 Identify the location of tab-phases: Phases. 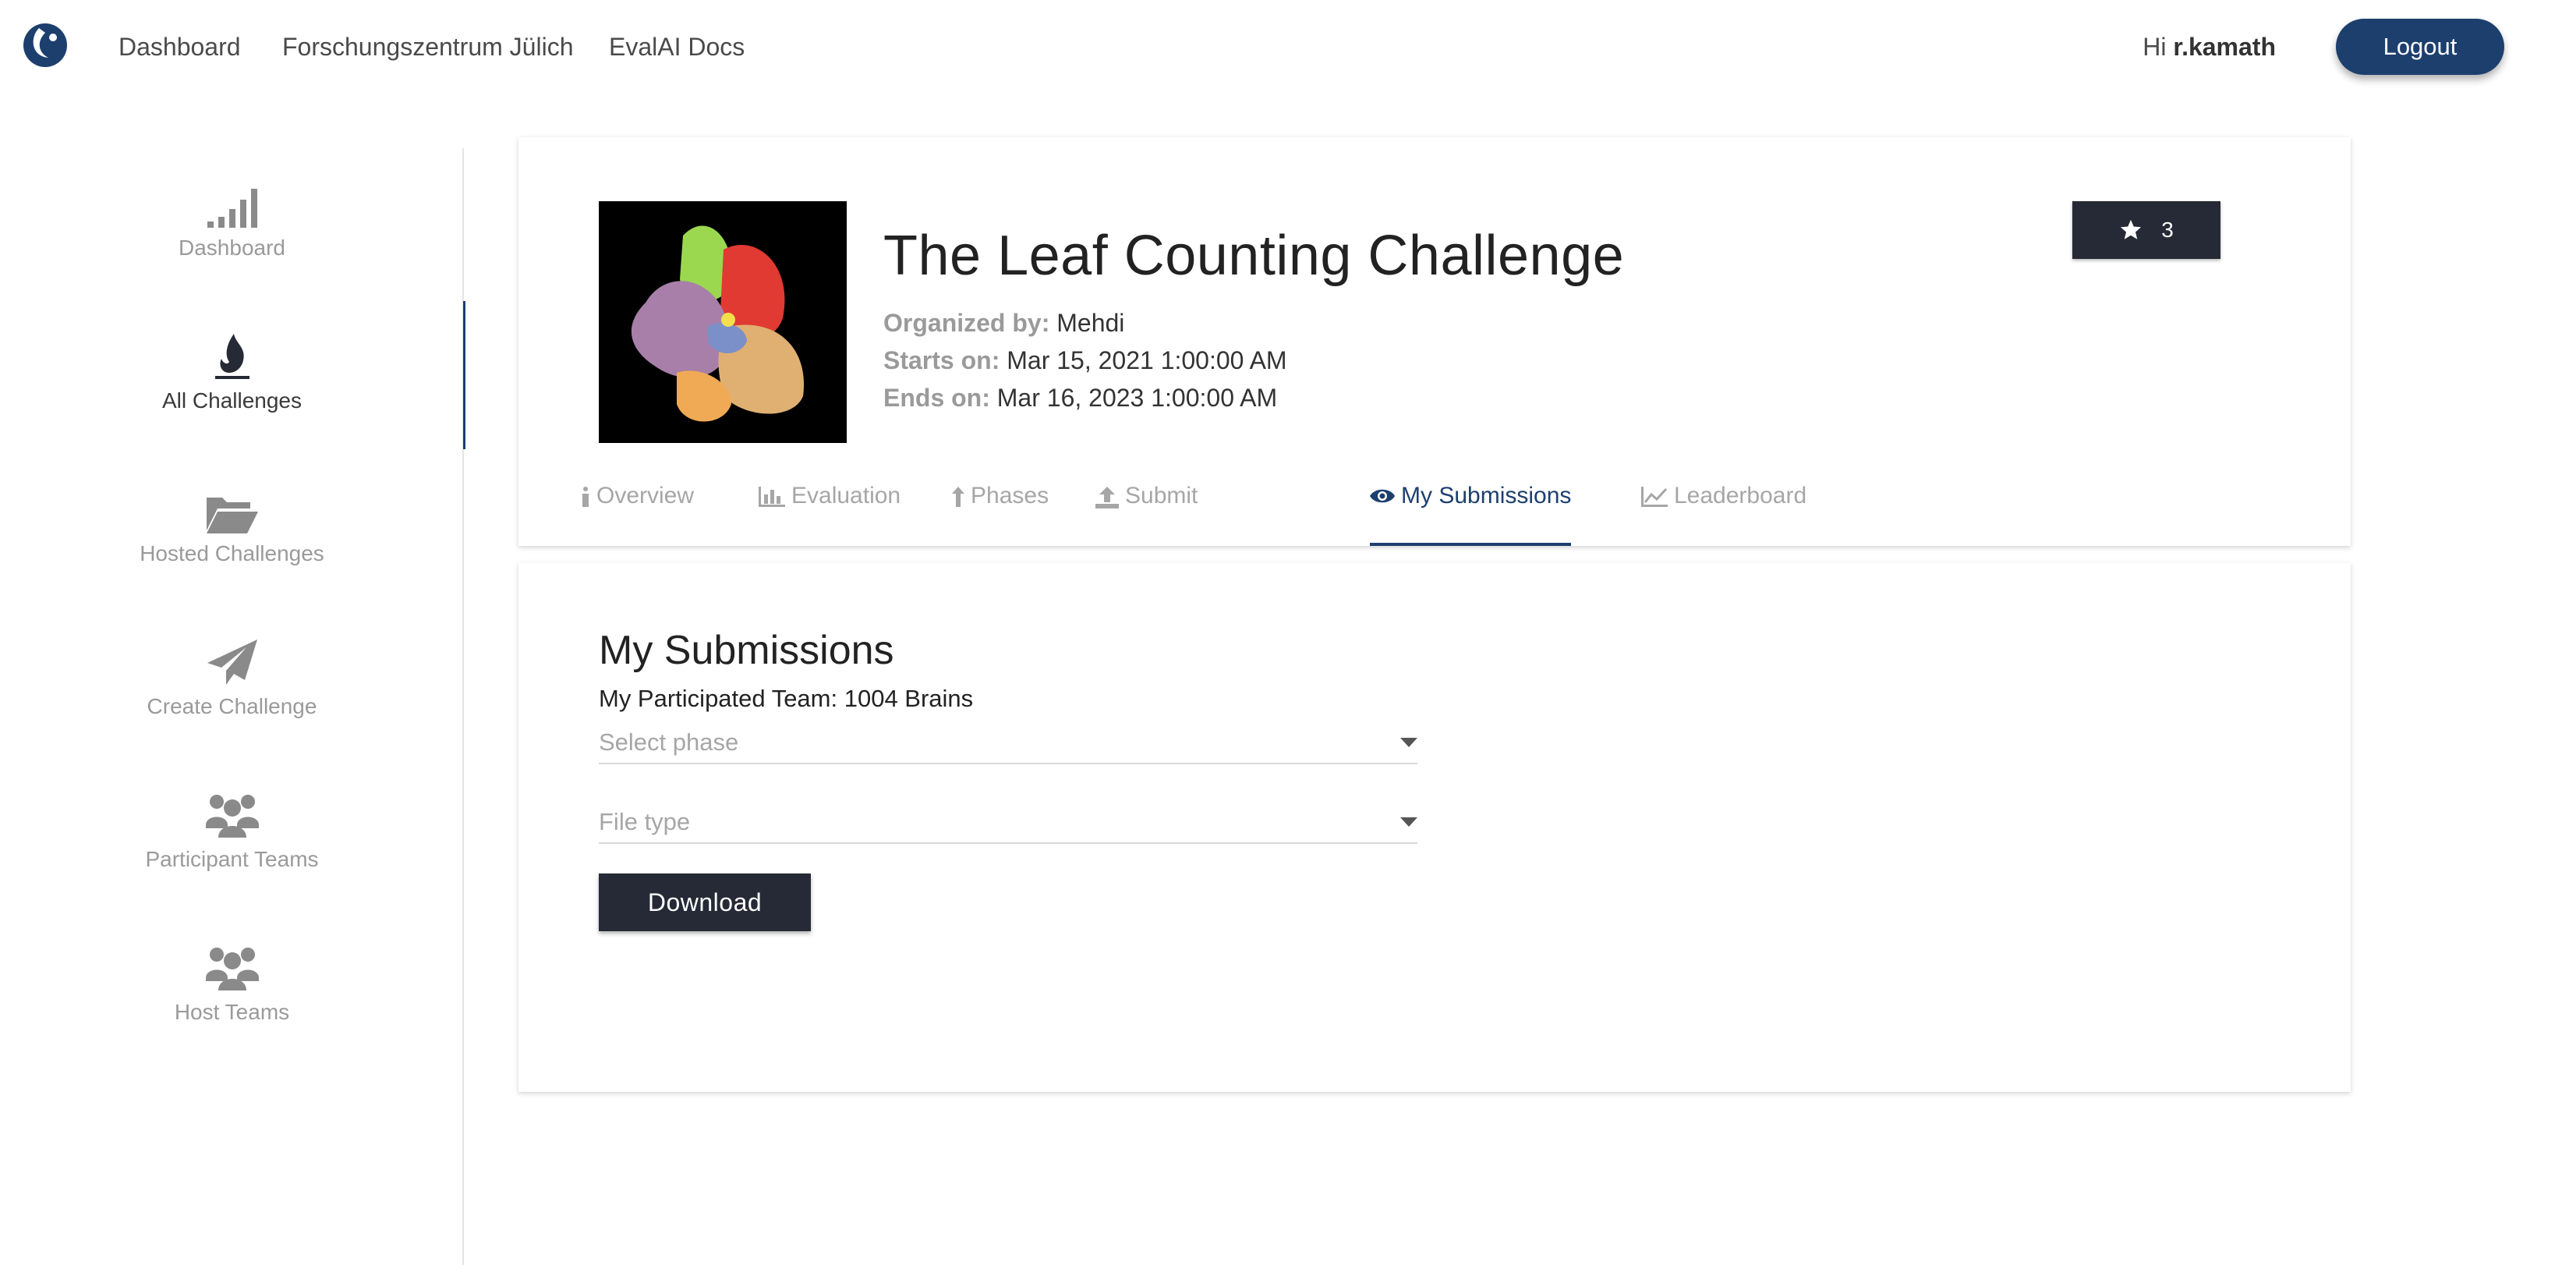
(1000, 513).